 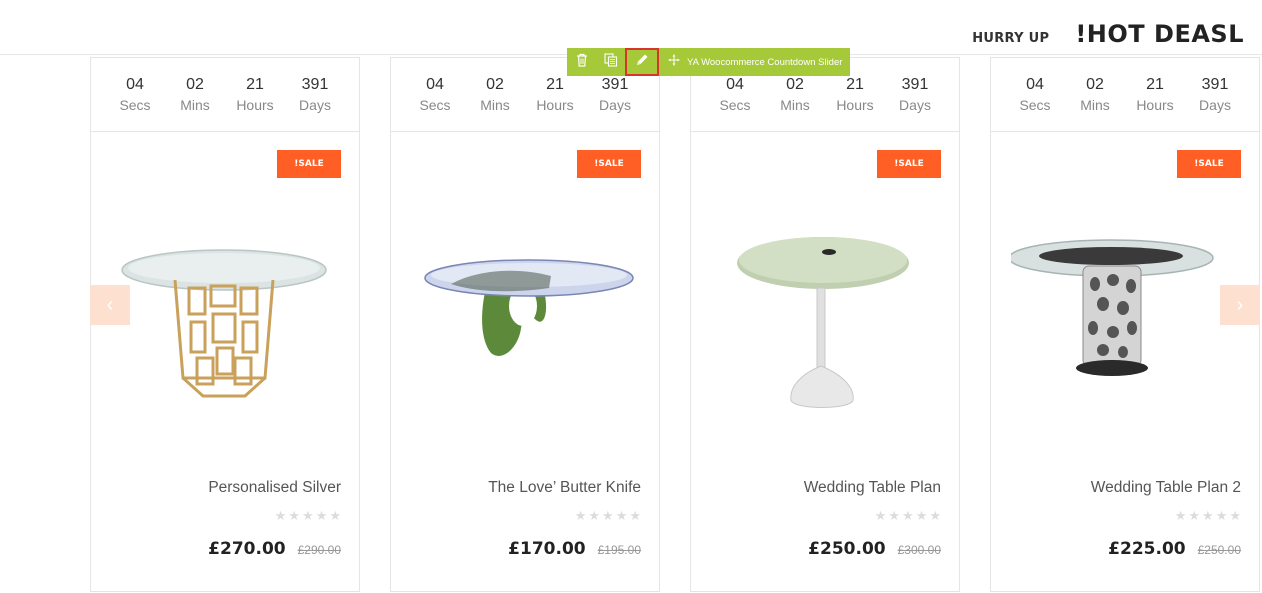 I want to click on price-block: £170.00 £195.00, so click(x=574, y=549).